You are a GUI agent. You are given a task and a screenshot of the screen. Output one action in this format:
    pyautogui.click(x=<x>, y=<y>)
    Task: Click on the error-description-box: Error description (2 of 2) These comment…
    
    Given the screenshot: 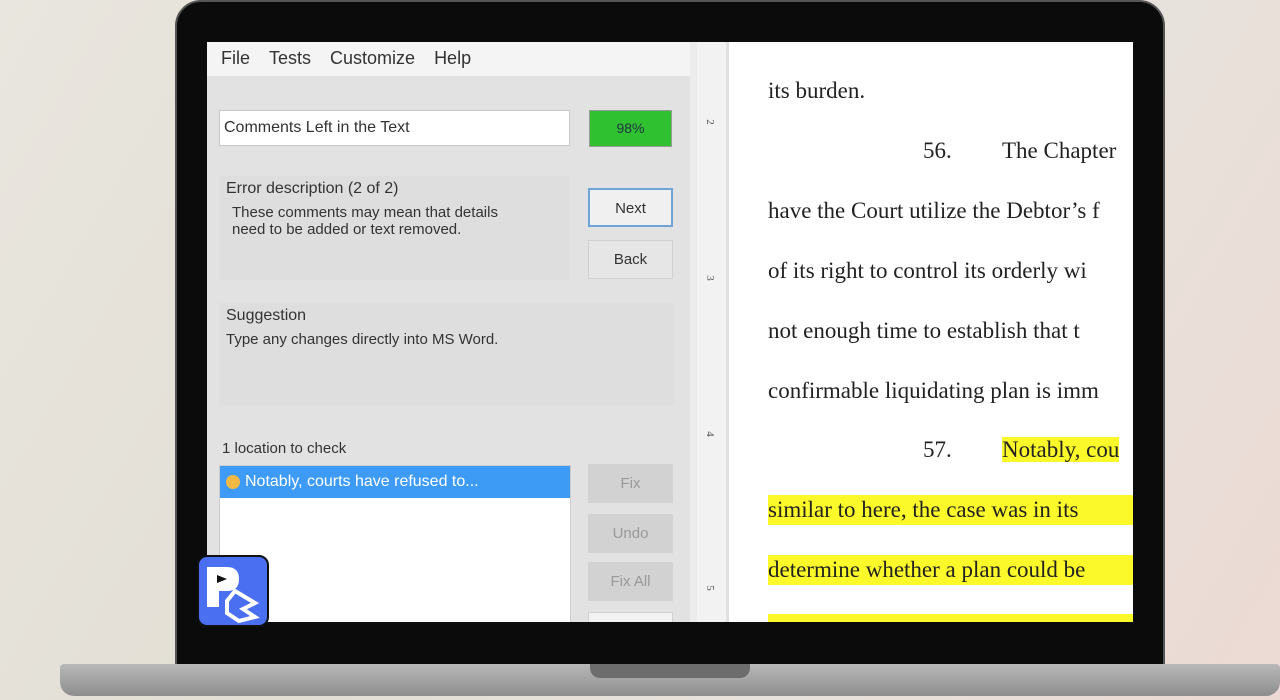 What is the action you would take?
    pyautogui.click(x=394, y=228)
    